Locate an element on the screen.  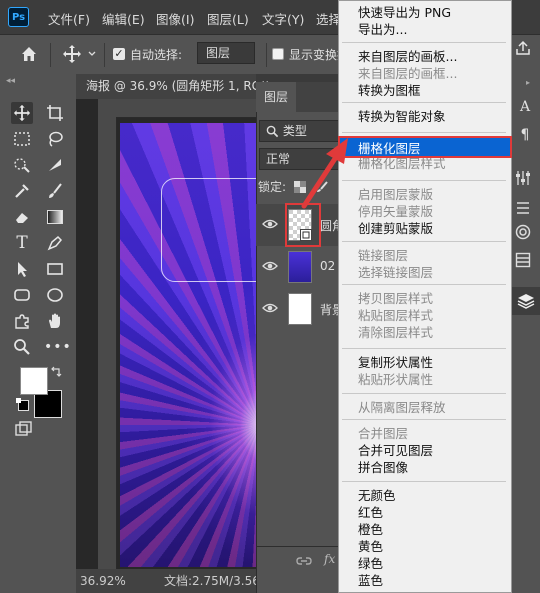
tool-panel: ◂◂ T ••• is located at coordinates (38, 333).